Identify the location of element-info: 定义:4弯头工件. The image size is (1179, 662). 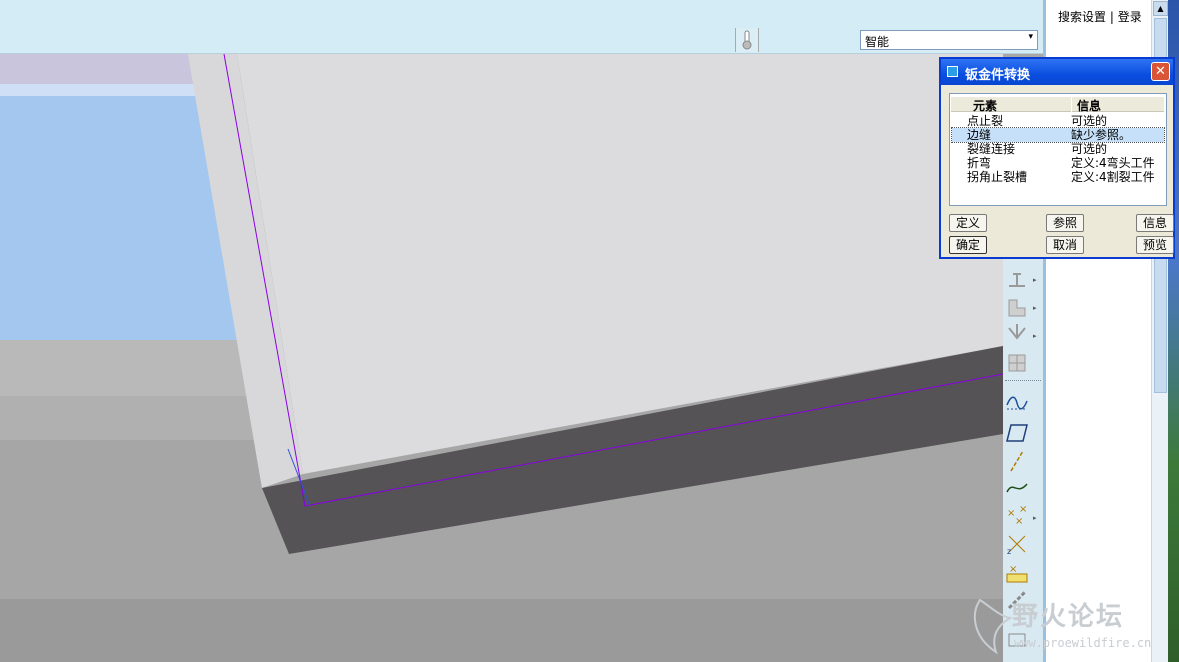
(1113, 163).